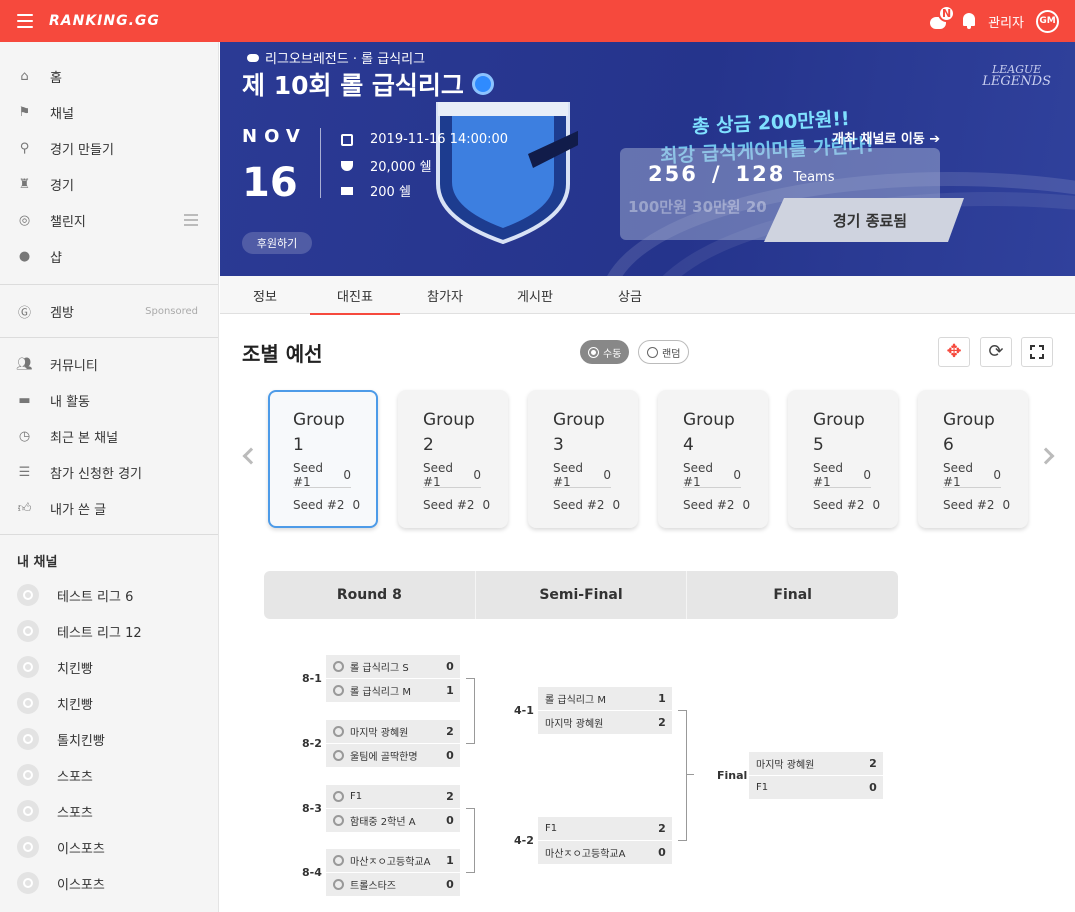 This screenshot has width=1075, height=912. I want to click on round-header: Semi-Final, so click(582, 595).